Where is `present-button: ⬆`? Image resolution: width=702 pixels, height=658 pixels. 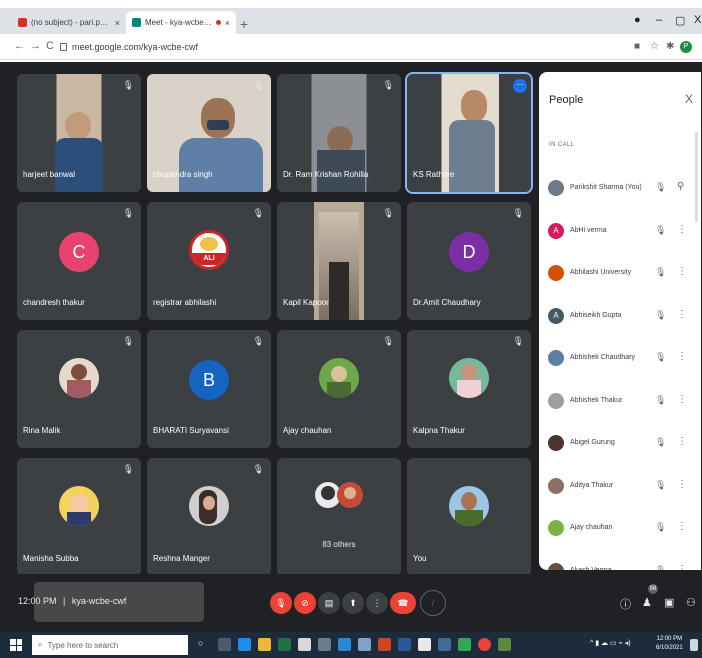
present-button: ⬆ is located at coordinates (353, 603).